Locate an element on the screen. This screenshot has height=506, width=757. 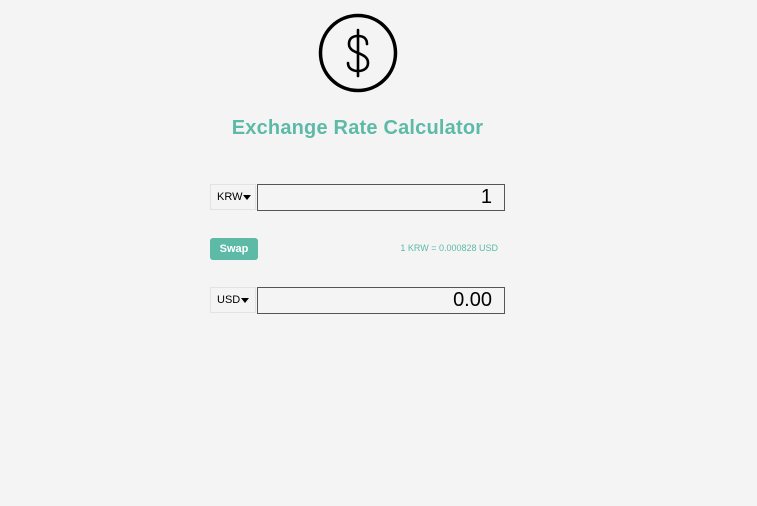
exchange-rate-text: 1 KRW = 0.000828 USD is located at coordinates (449, 248).